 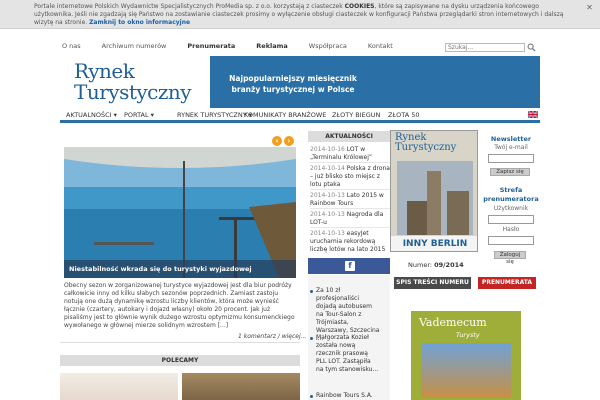 I want to click on featured-photo, so click(x=180, y=212).